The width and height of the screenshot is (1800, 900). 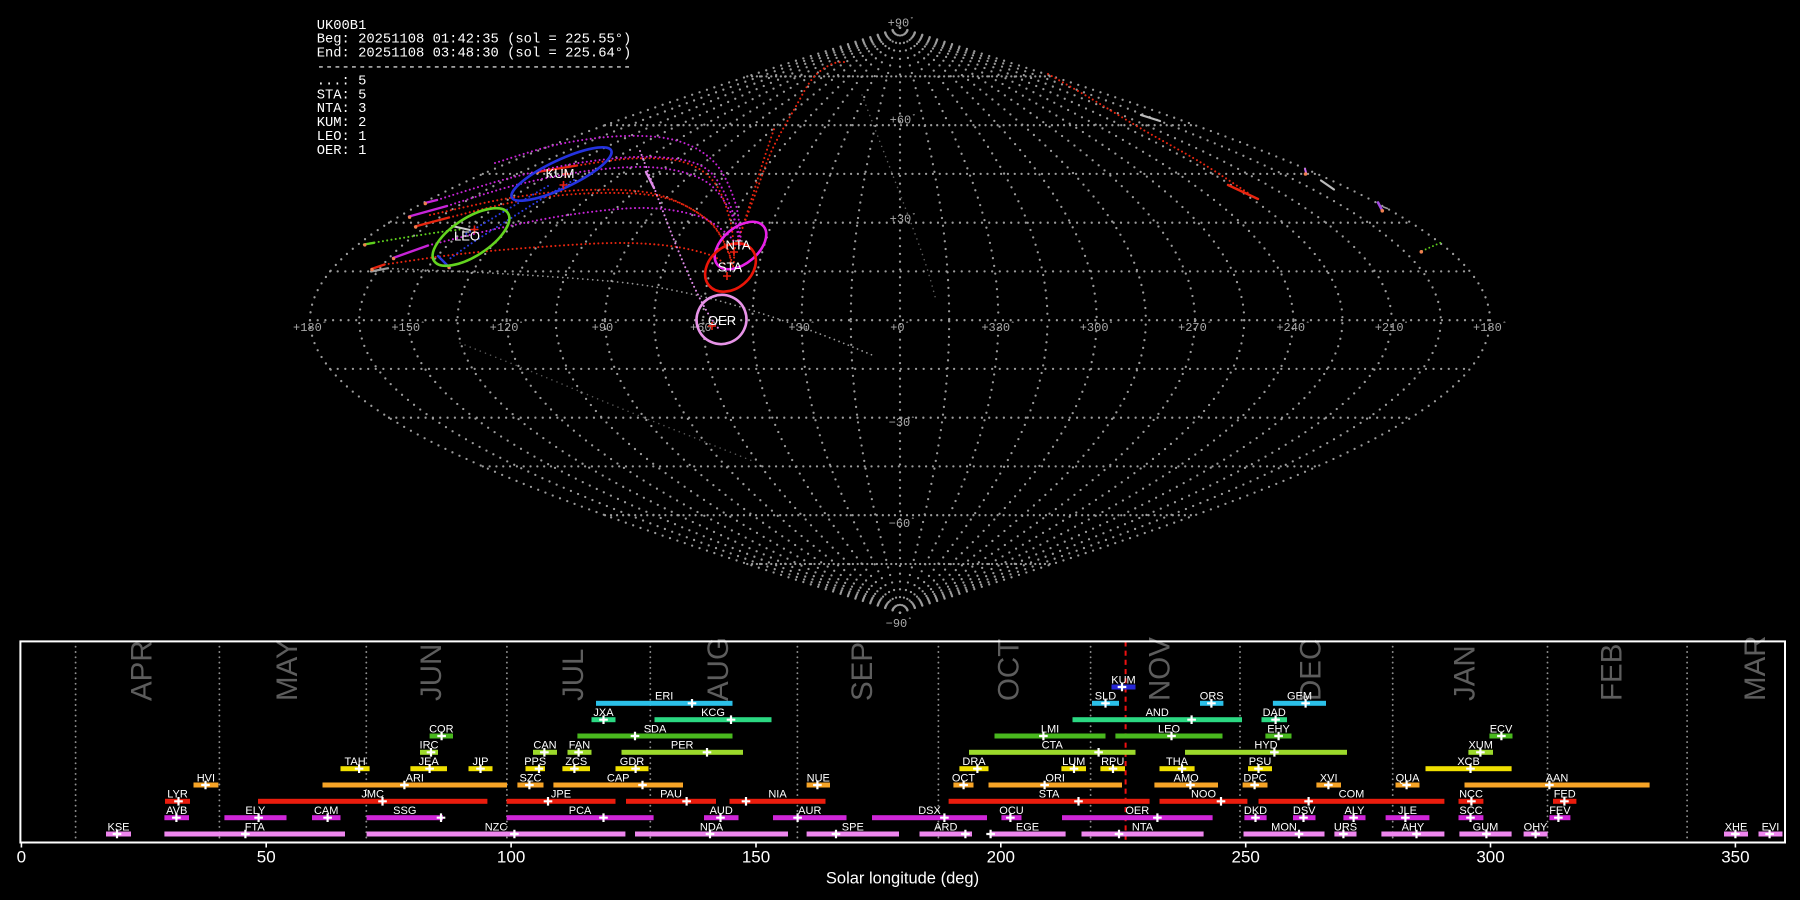 What do you see at coordinates (561, 795) in the screenshot?
I see `svg-text: JPE` at bounding box center [561, 795].